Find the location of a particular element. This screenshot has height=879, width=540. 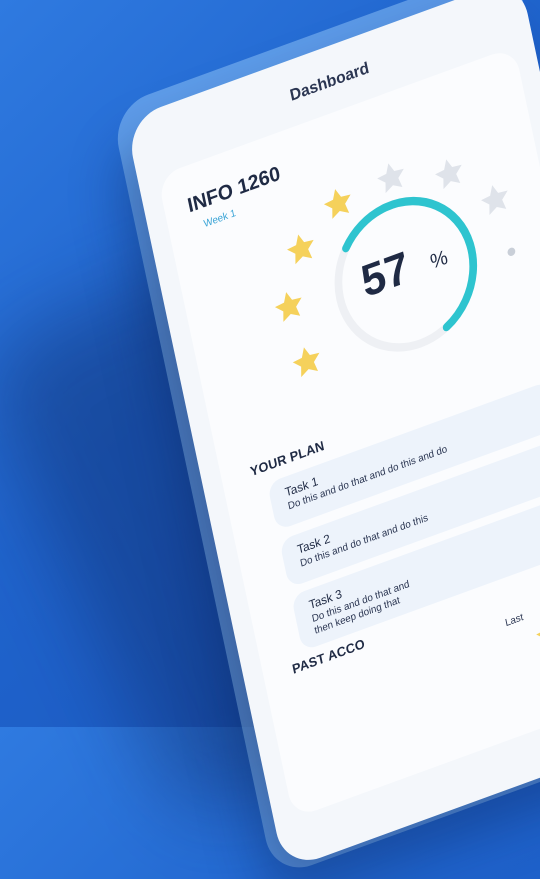

star-icon-empty is located at coordinates (495, 199).